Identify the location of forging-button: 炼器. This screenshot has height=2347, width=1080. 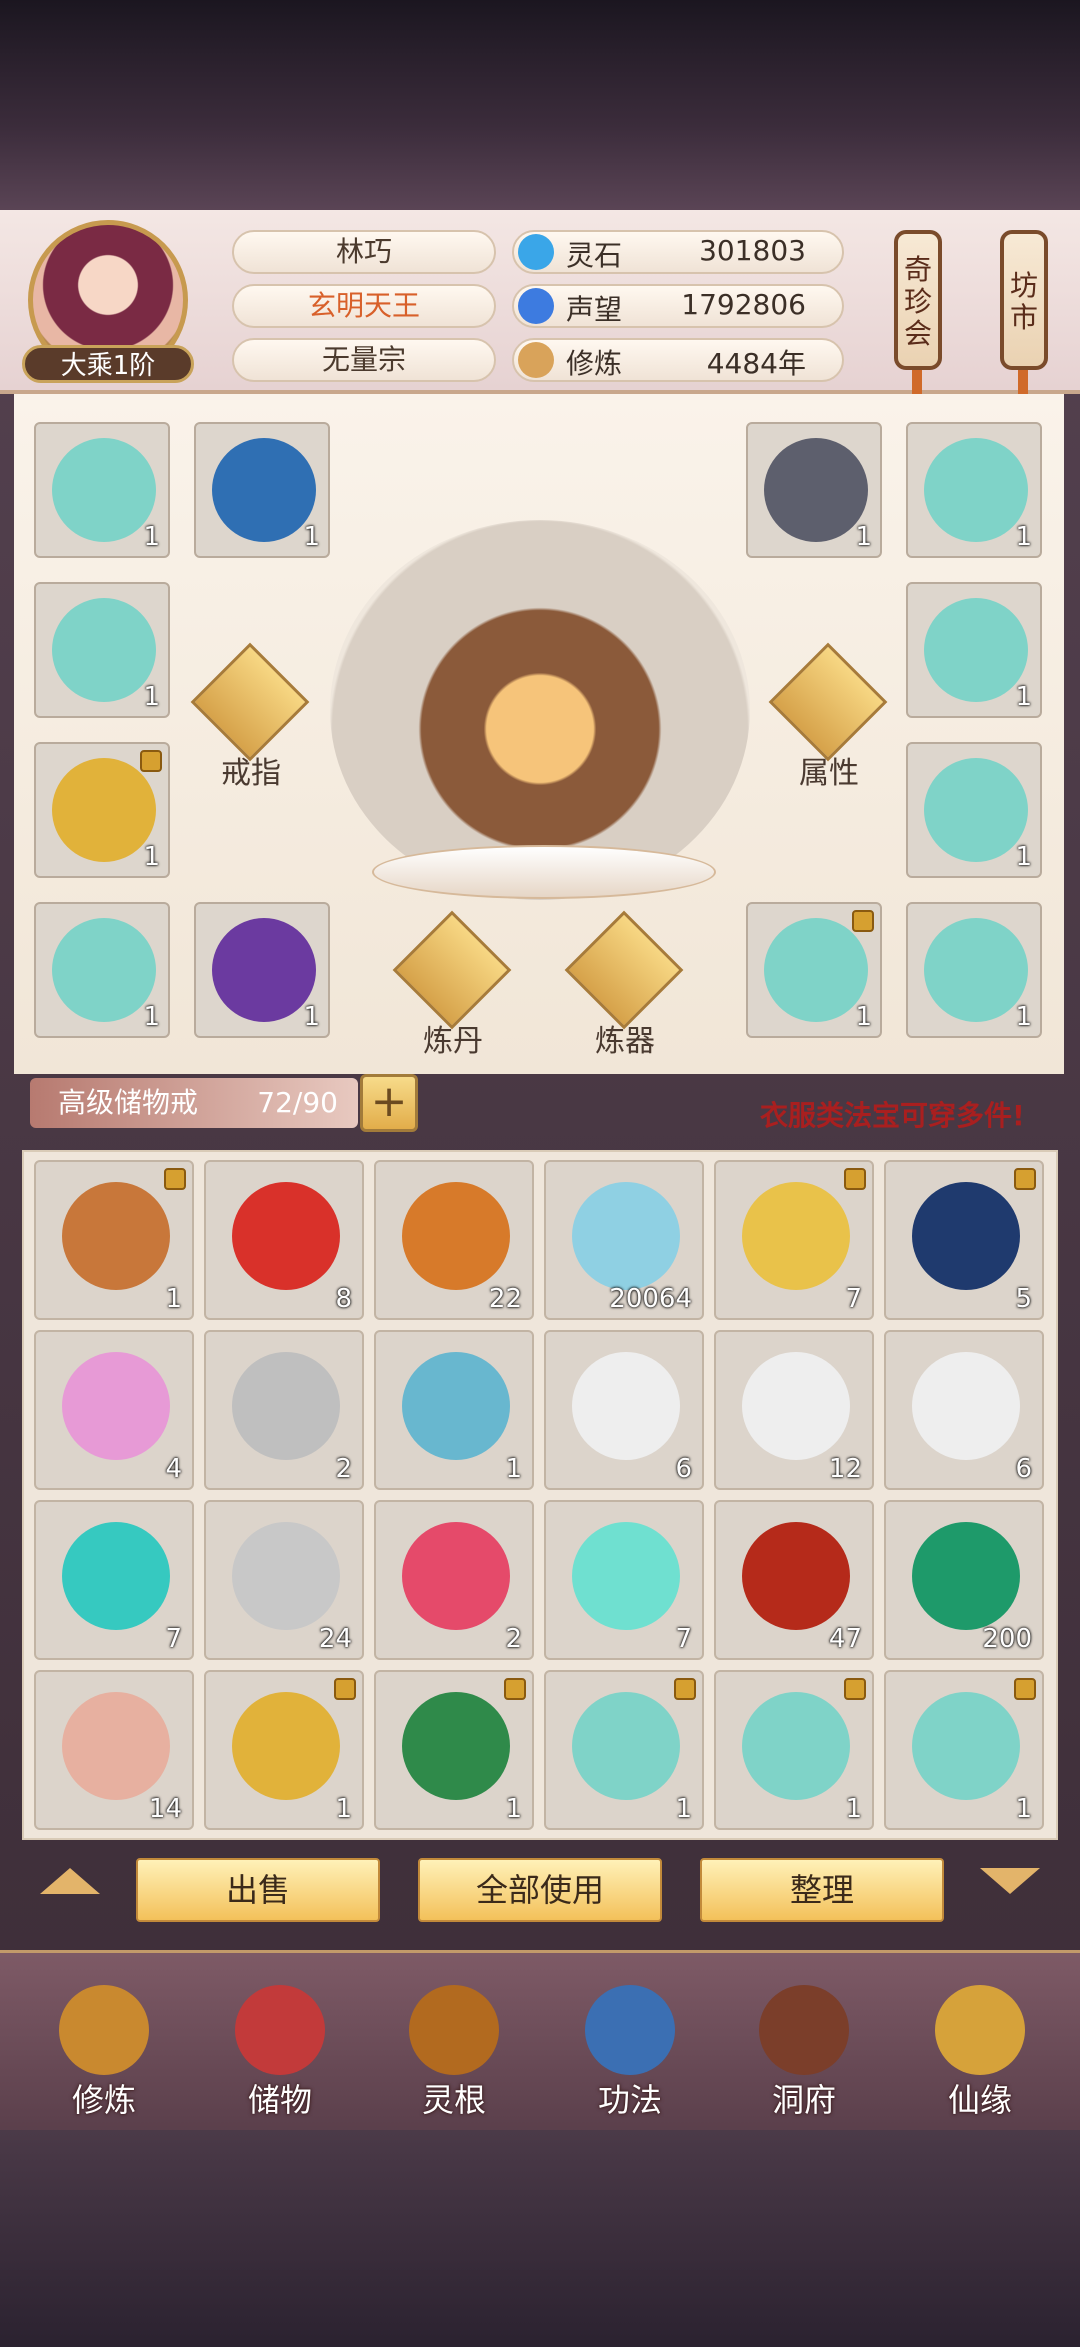
(625, 984).